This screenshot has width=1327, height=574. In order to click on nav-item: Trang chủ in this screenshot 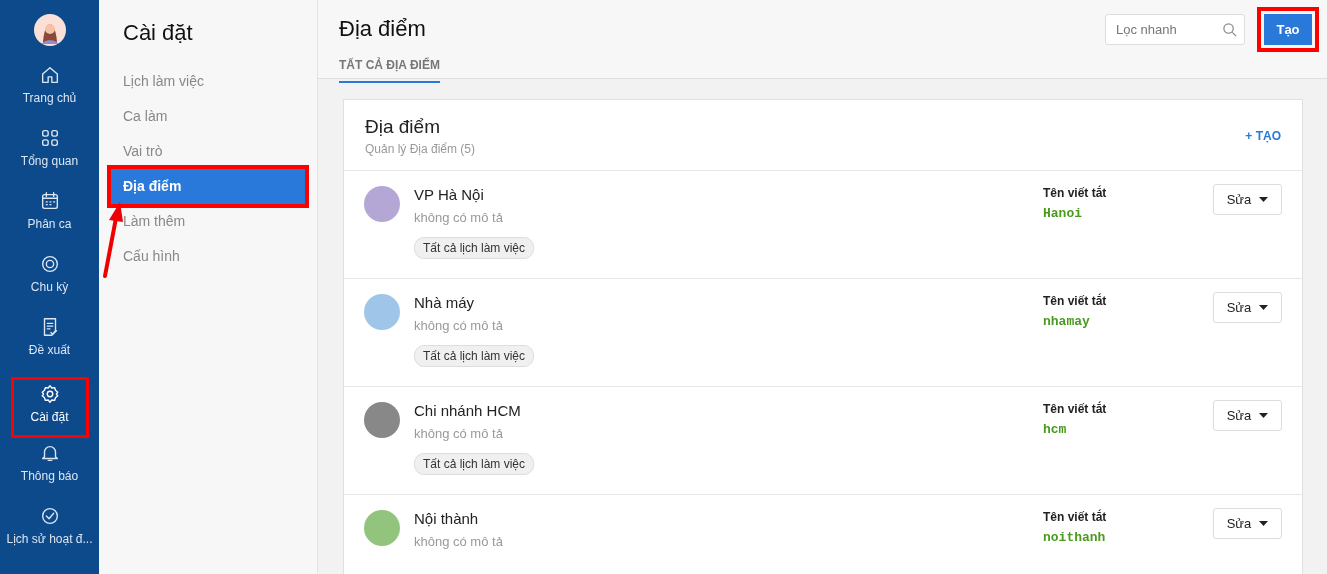, I will do `click(49, 93)`.